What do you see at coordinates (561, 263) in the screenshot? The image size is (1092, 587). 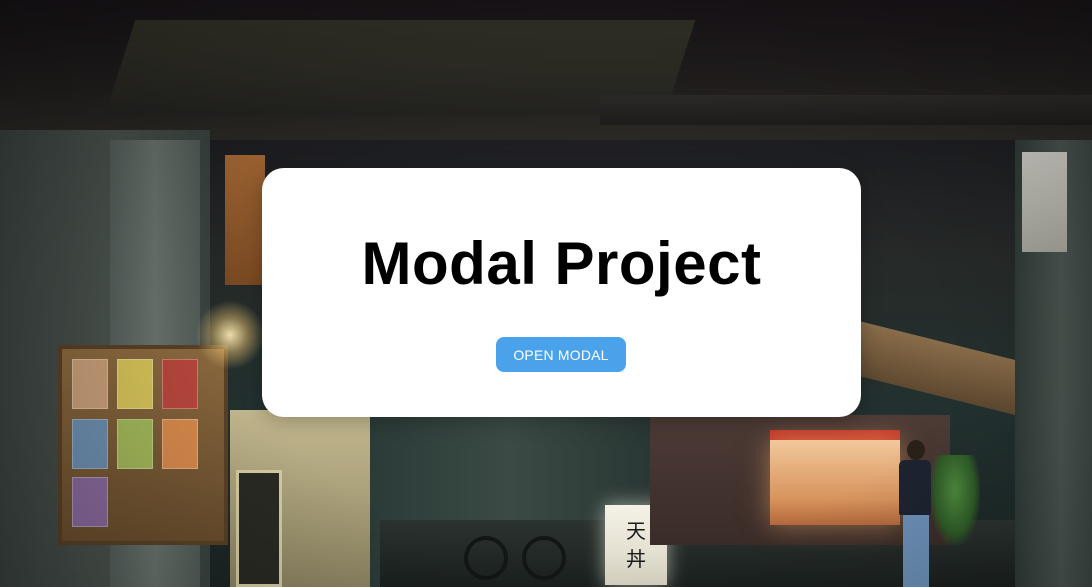 I see `page-title: Modal Project` at bounding box center [561, 263].